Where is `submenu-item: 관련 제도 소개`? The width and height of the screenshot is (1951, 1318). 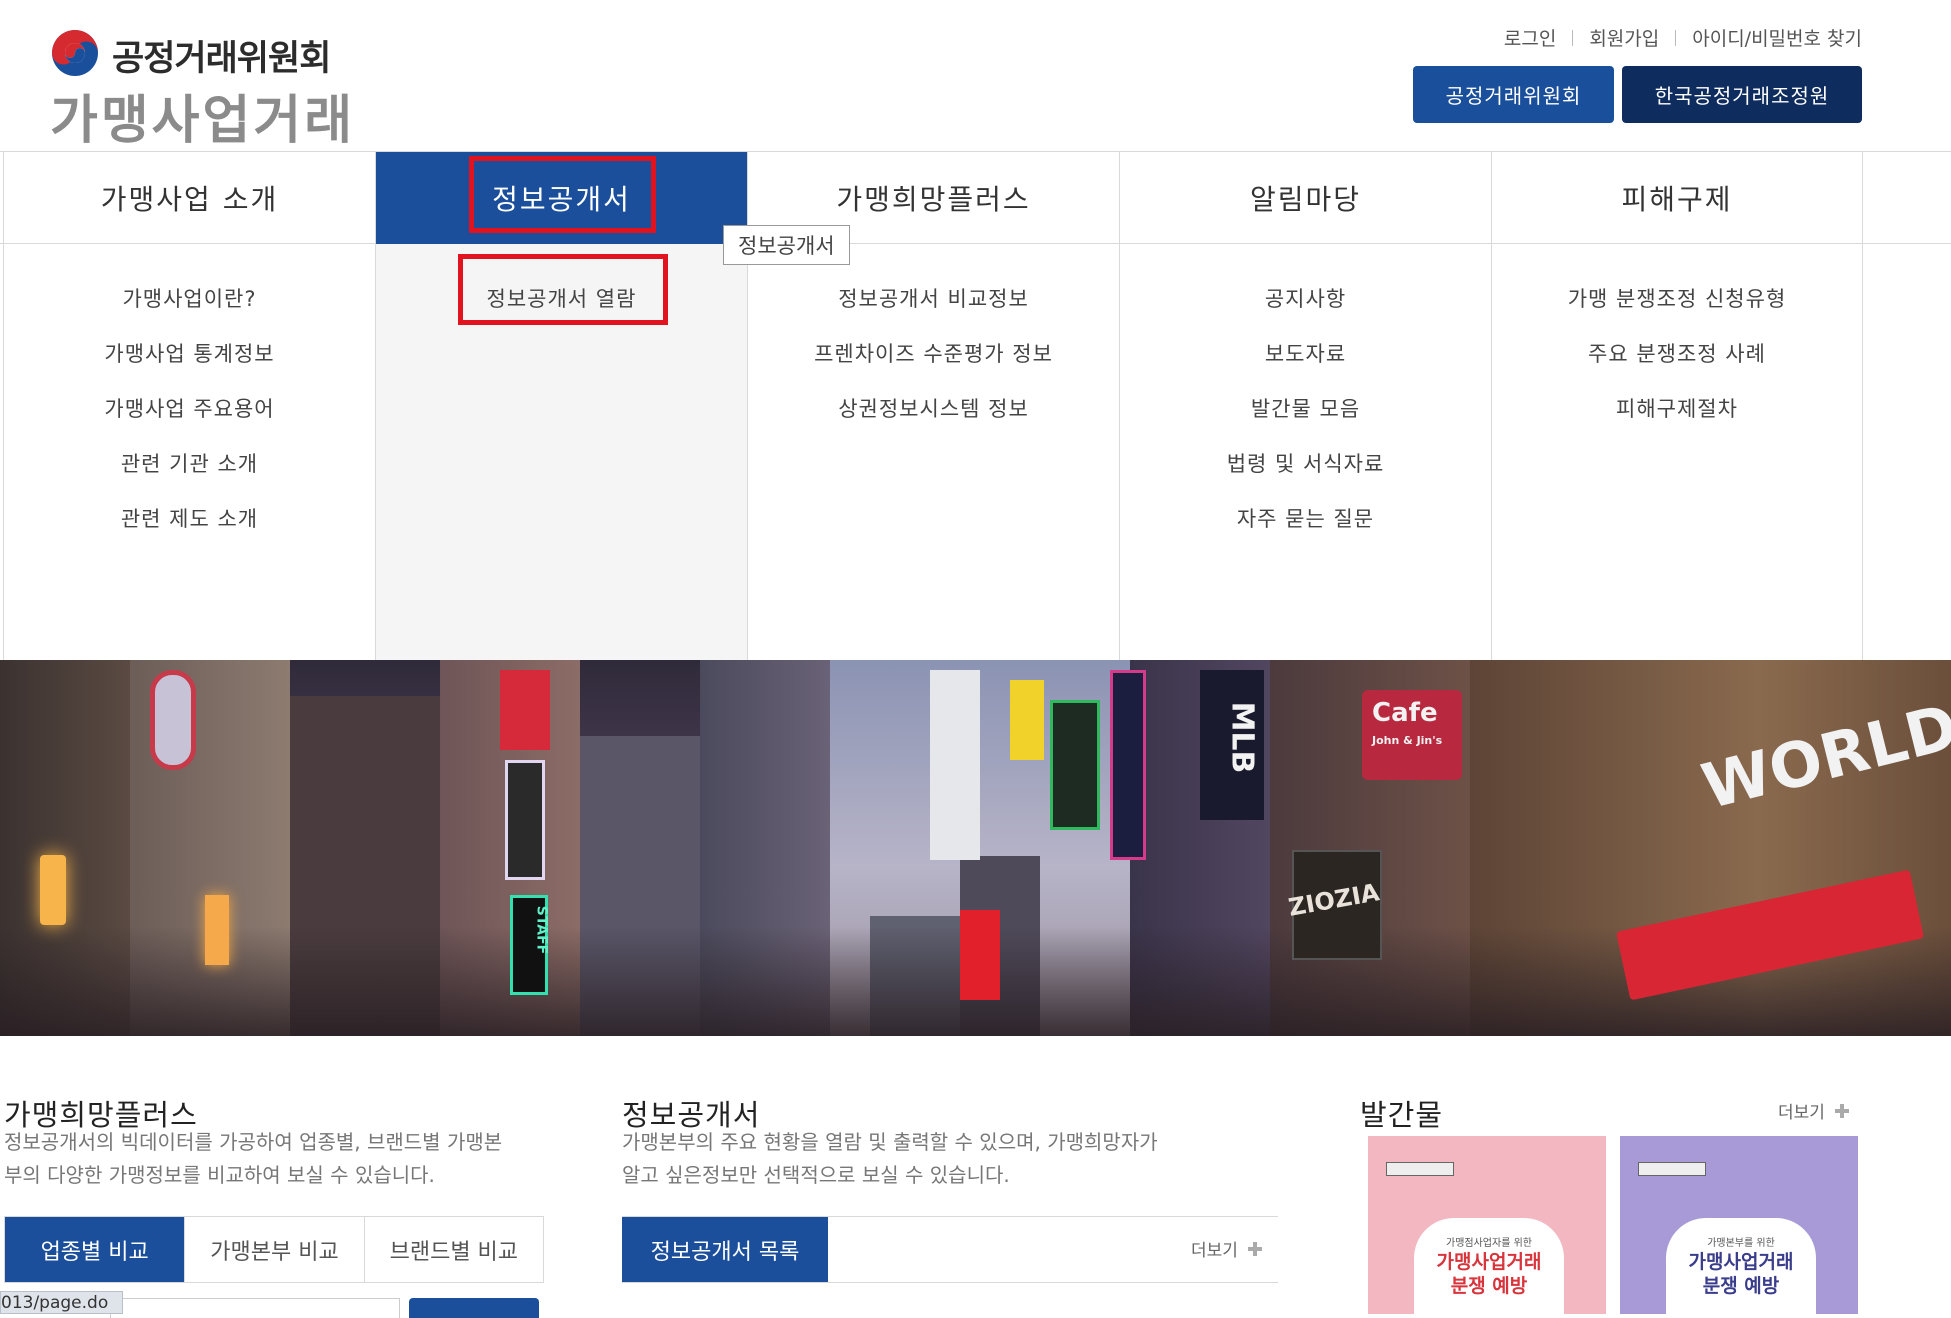 submenu-item: 관련 제도 소개 is located at coordinates (189, 517).